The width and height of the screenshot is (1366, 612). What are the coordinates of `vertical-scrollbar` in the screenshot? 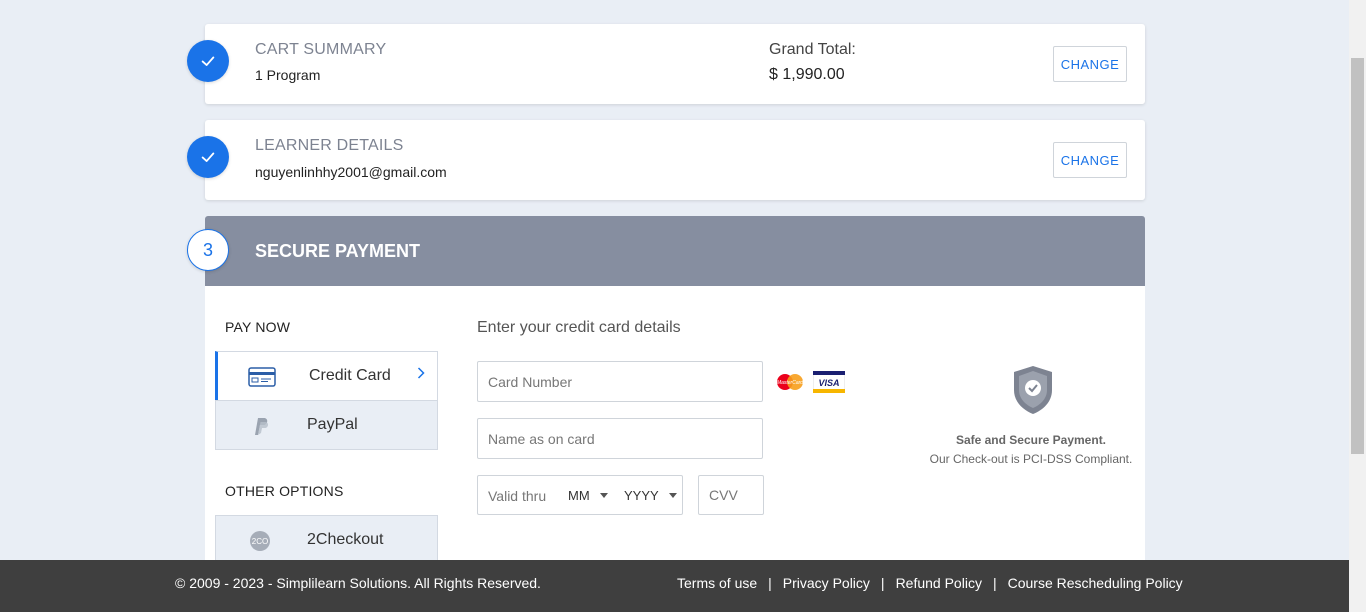 It's located at (1357, 306).